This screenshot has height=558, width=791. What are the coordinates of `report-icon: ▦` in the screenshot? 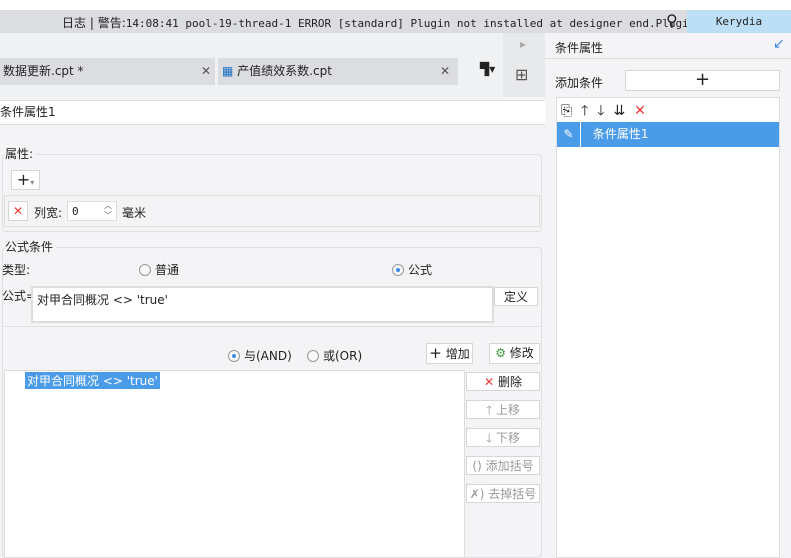 It's located at (228, 71).